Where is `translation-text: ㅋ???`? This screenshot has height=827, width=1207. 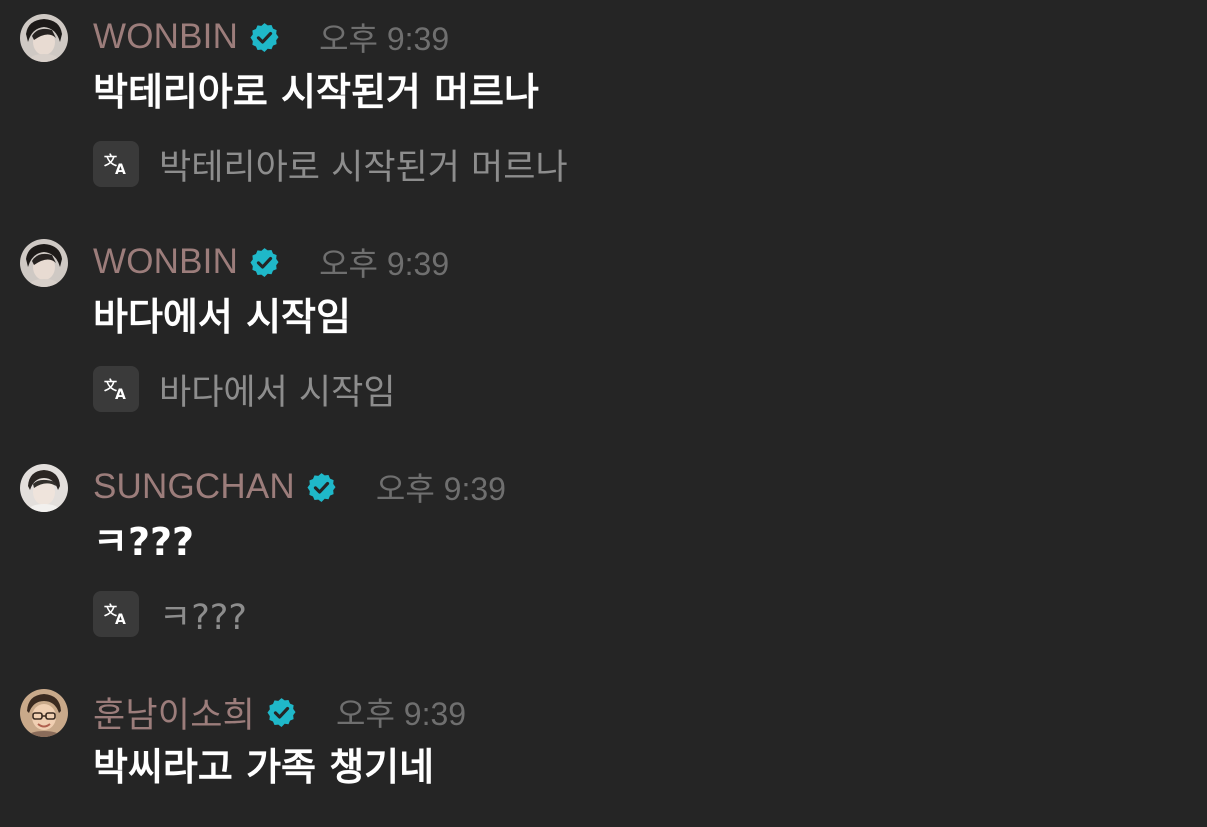 translation-text: ㅋ??? is located at coordinates (203, 617).